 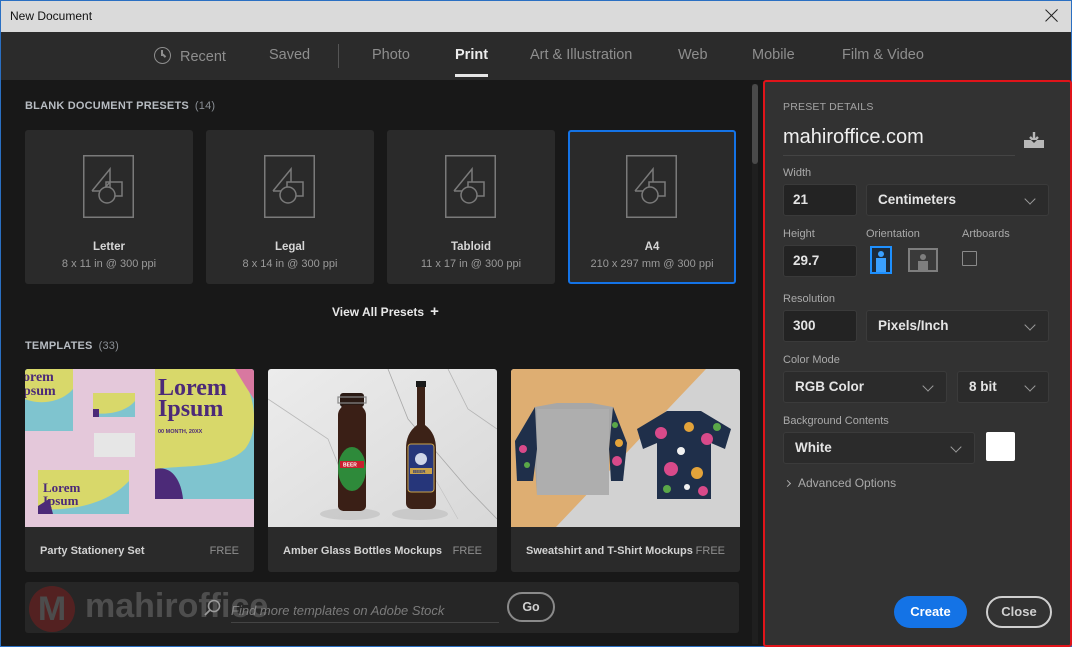 What do you see at coordinates (847, 483) in the screenshot?
I see `advanced-options-label: Advanced Options` at bounding box center [847, 483].